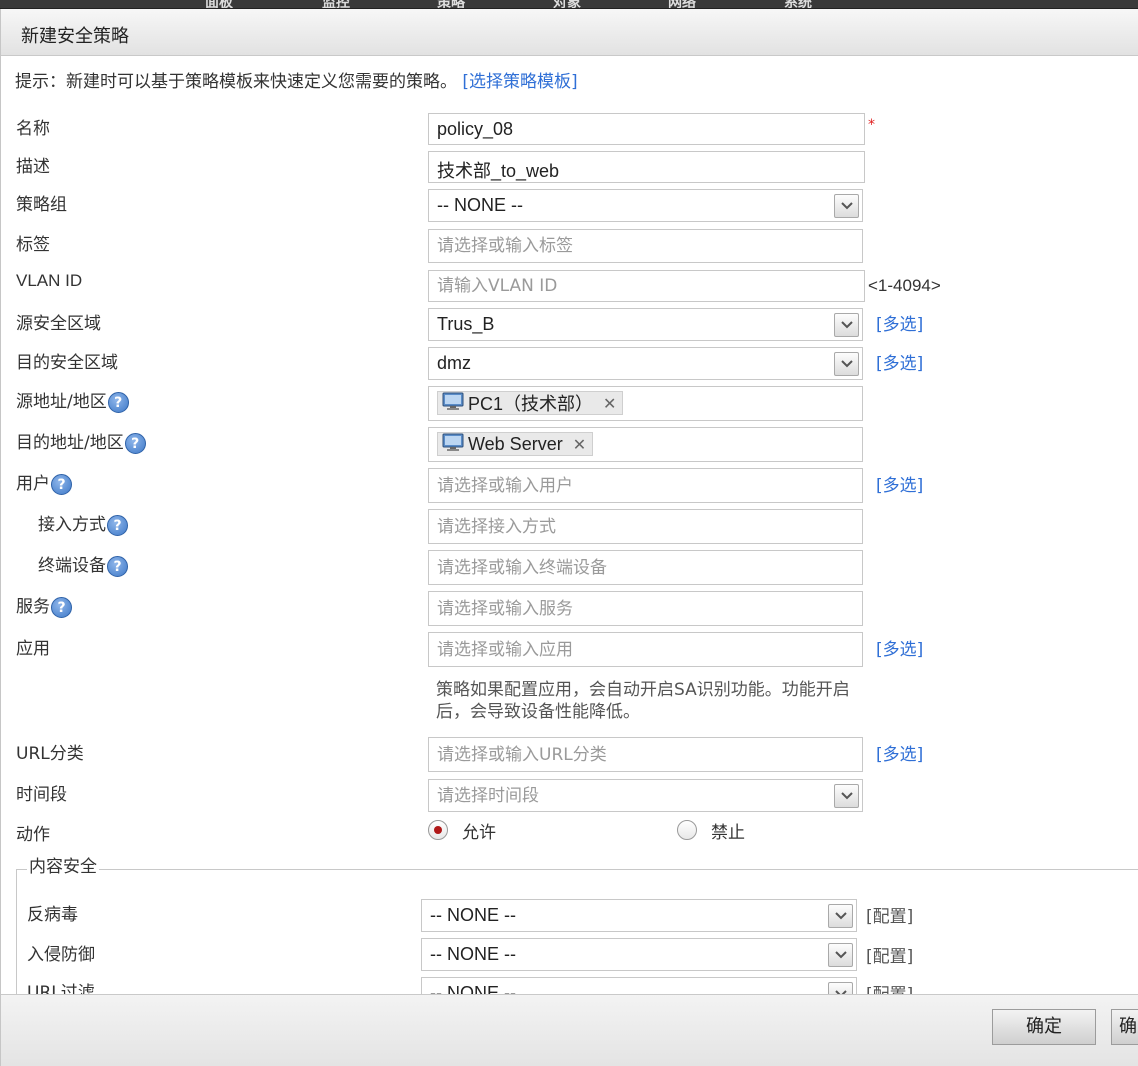  Describe the element at coordinates (519, 82) in the screenshot. I see `select-template-link: [选择策略模板]` at that location.